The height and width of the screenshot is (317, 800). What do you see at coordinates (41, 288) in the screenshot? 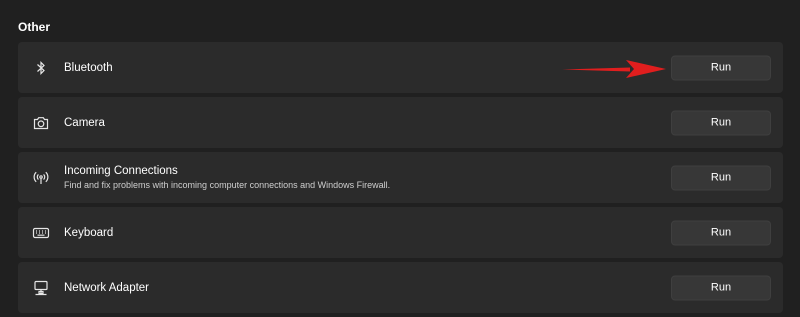
I see `network-adapter-icon` at bounding box center [41, 288].